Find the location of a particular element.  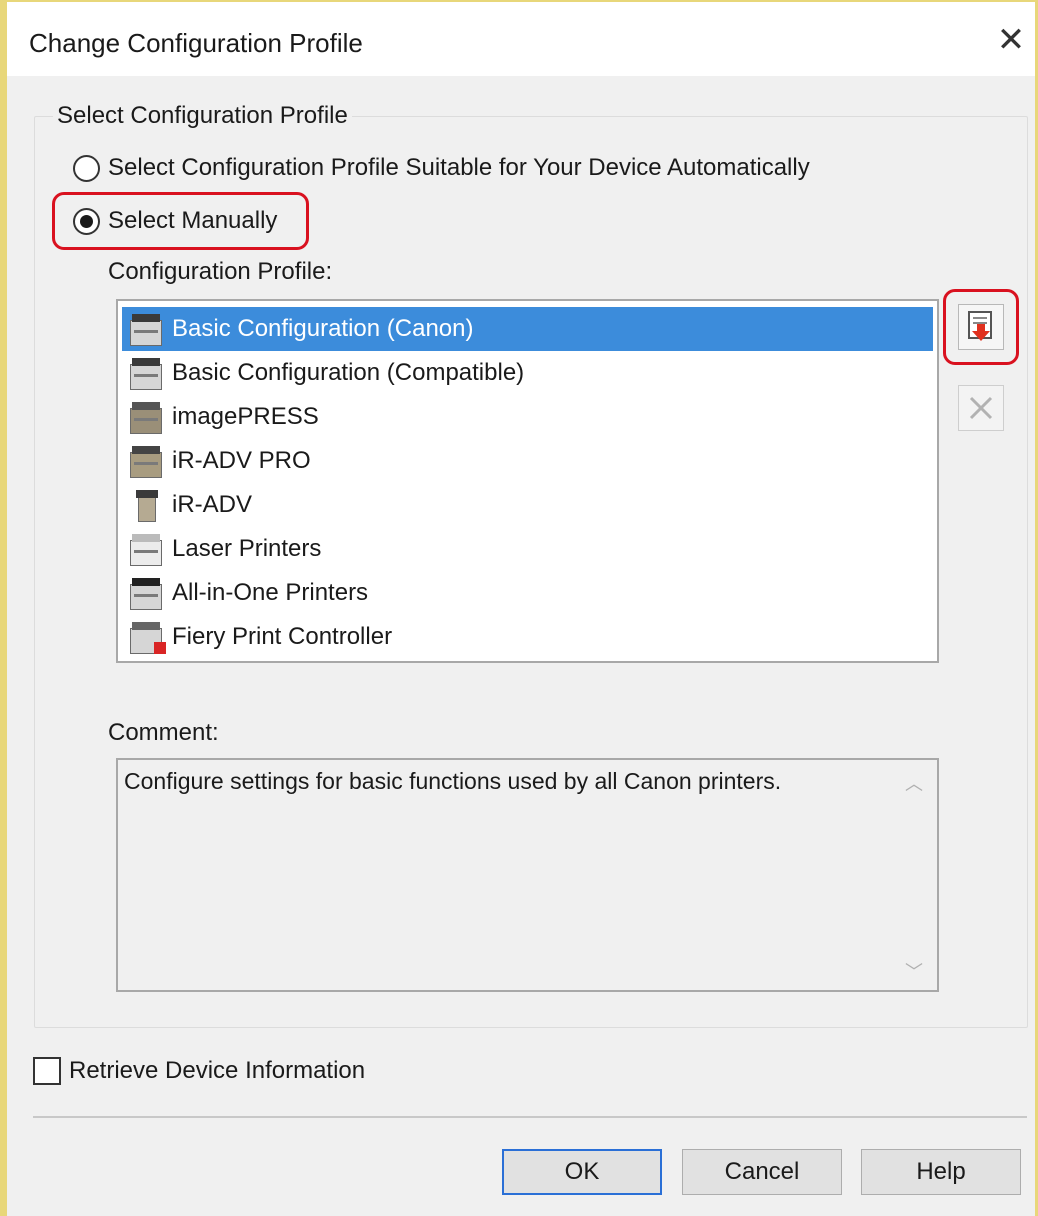

import-icon is located at coordinates (980, 326).